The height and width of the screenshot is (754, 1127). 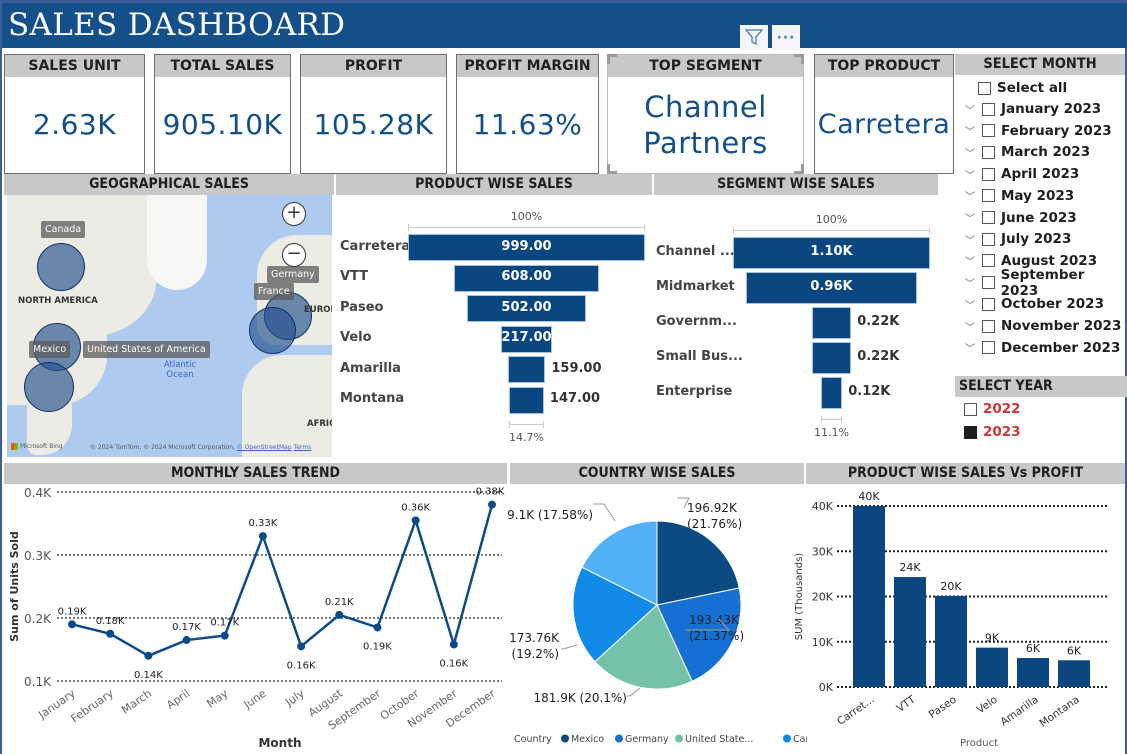 What do you see at coordinates (1019, 218) in the screenshot?
I see `slicer-item-month: ﹀ June 2023` at bounding box center [1019, 218].